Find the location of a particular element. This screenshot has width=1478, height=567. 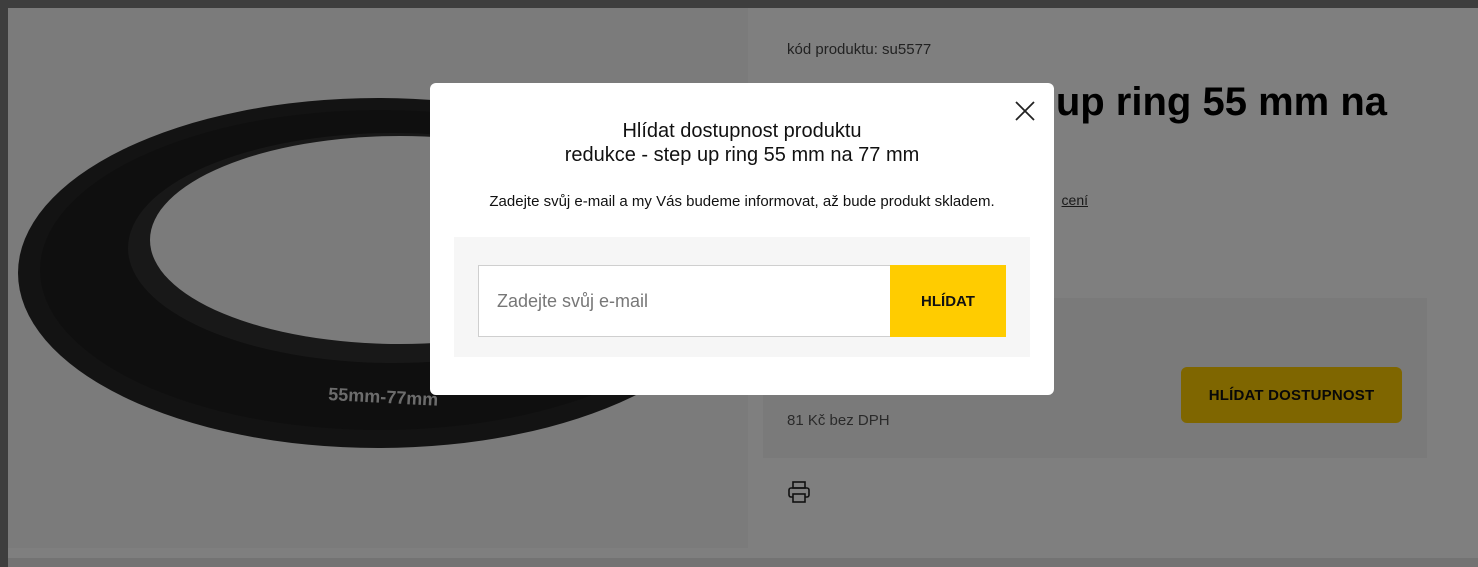

email-input is located at coordinates (684, 301).